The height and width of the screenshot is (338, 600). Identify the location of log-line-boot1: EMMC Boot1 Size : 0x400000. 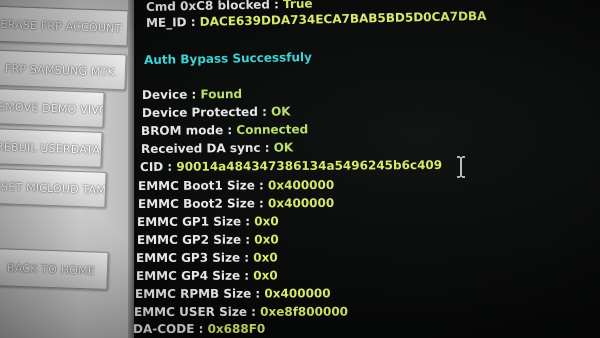
(236, 185).